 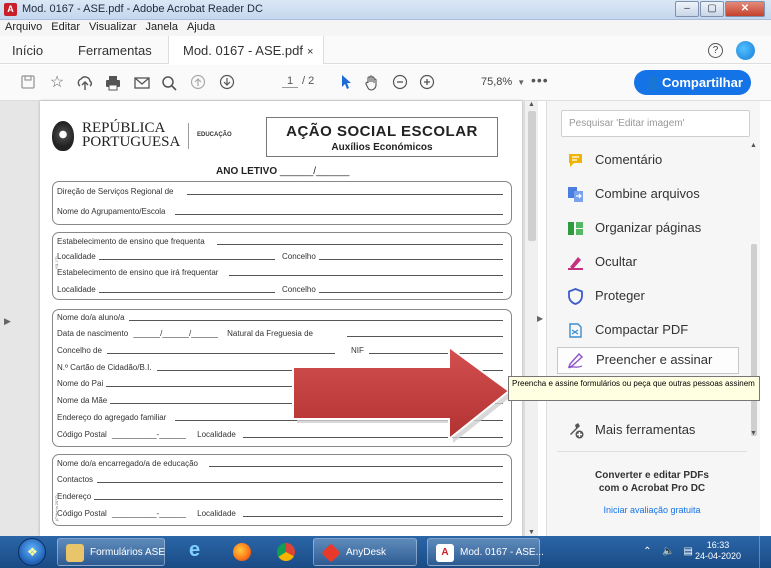 I want to click on taskbar-item-label: AnyDesk, so click(x=366, y=552).